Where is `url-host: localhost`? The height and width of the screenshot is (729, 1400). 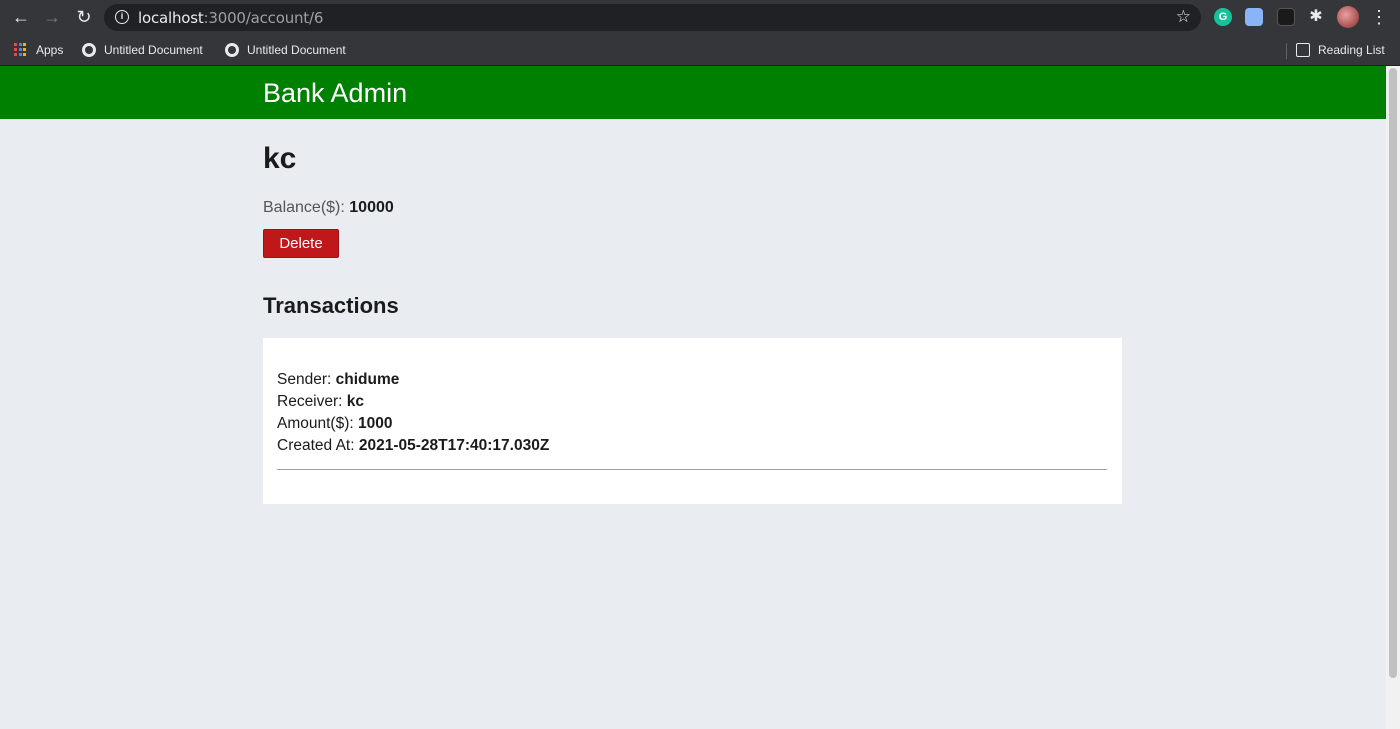 url-host: localhost is located at coordinates (171, 18).